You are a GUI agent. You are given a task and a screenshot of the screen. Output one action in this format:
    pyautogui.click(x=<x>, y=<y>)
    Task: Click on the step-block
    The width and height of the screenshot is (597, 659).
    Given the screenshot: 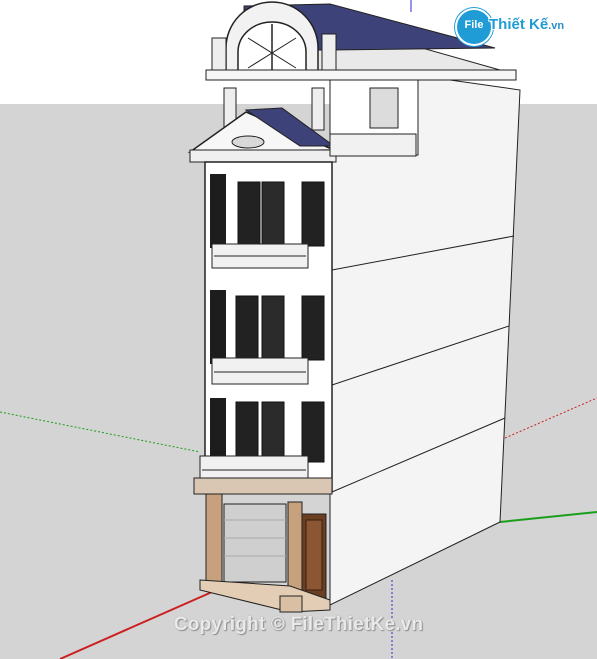 What is the action you would take?
    pyautogui.click(x=291, y=604)
    